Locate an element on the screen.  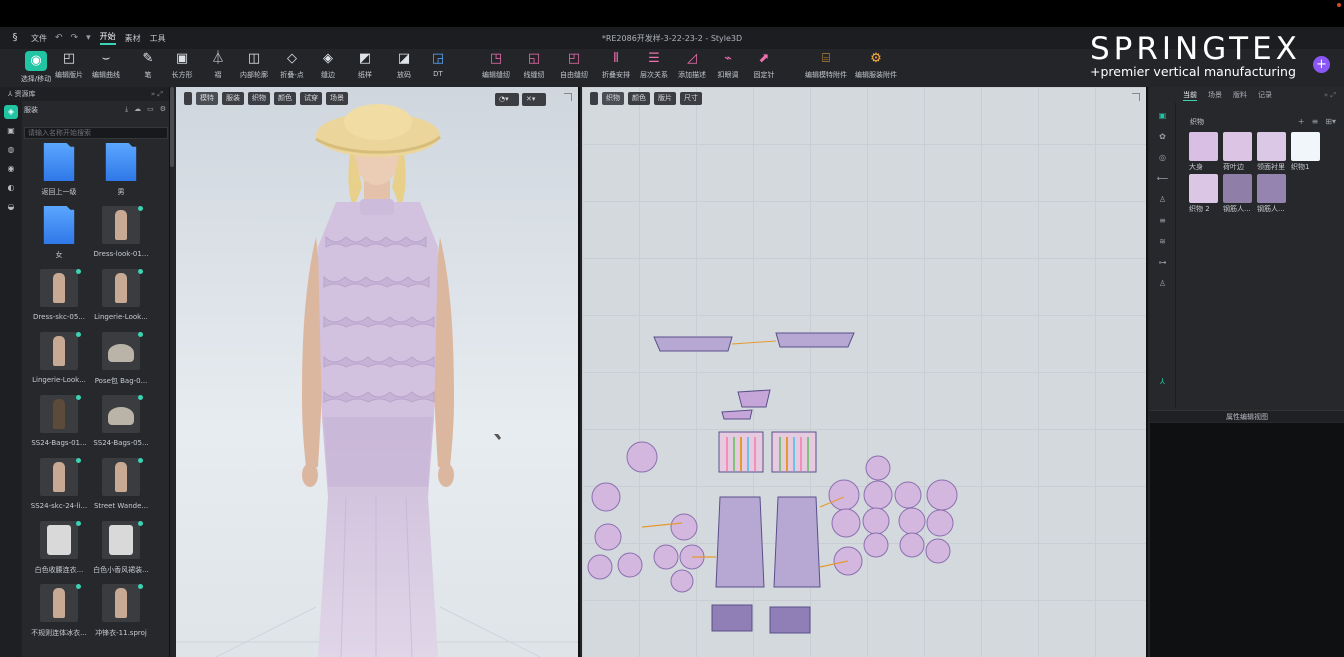
free-sew-tool: ◰ 自由缝纫 is located at coordinates (574, 65).